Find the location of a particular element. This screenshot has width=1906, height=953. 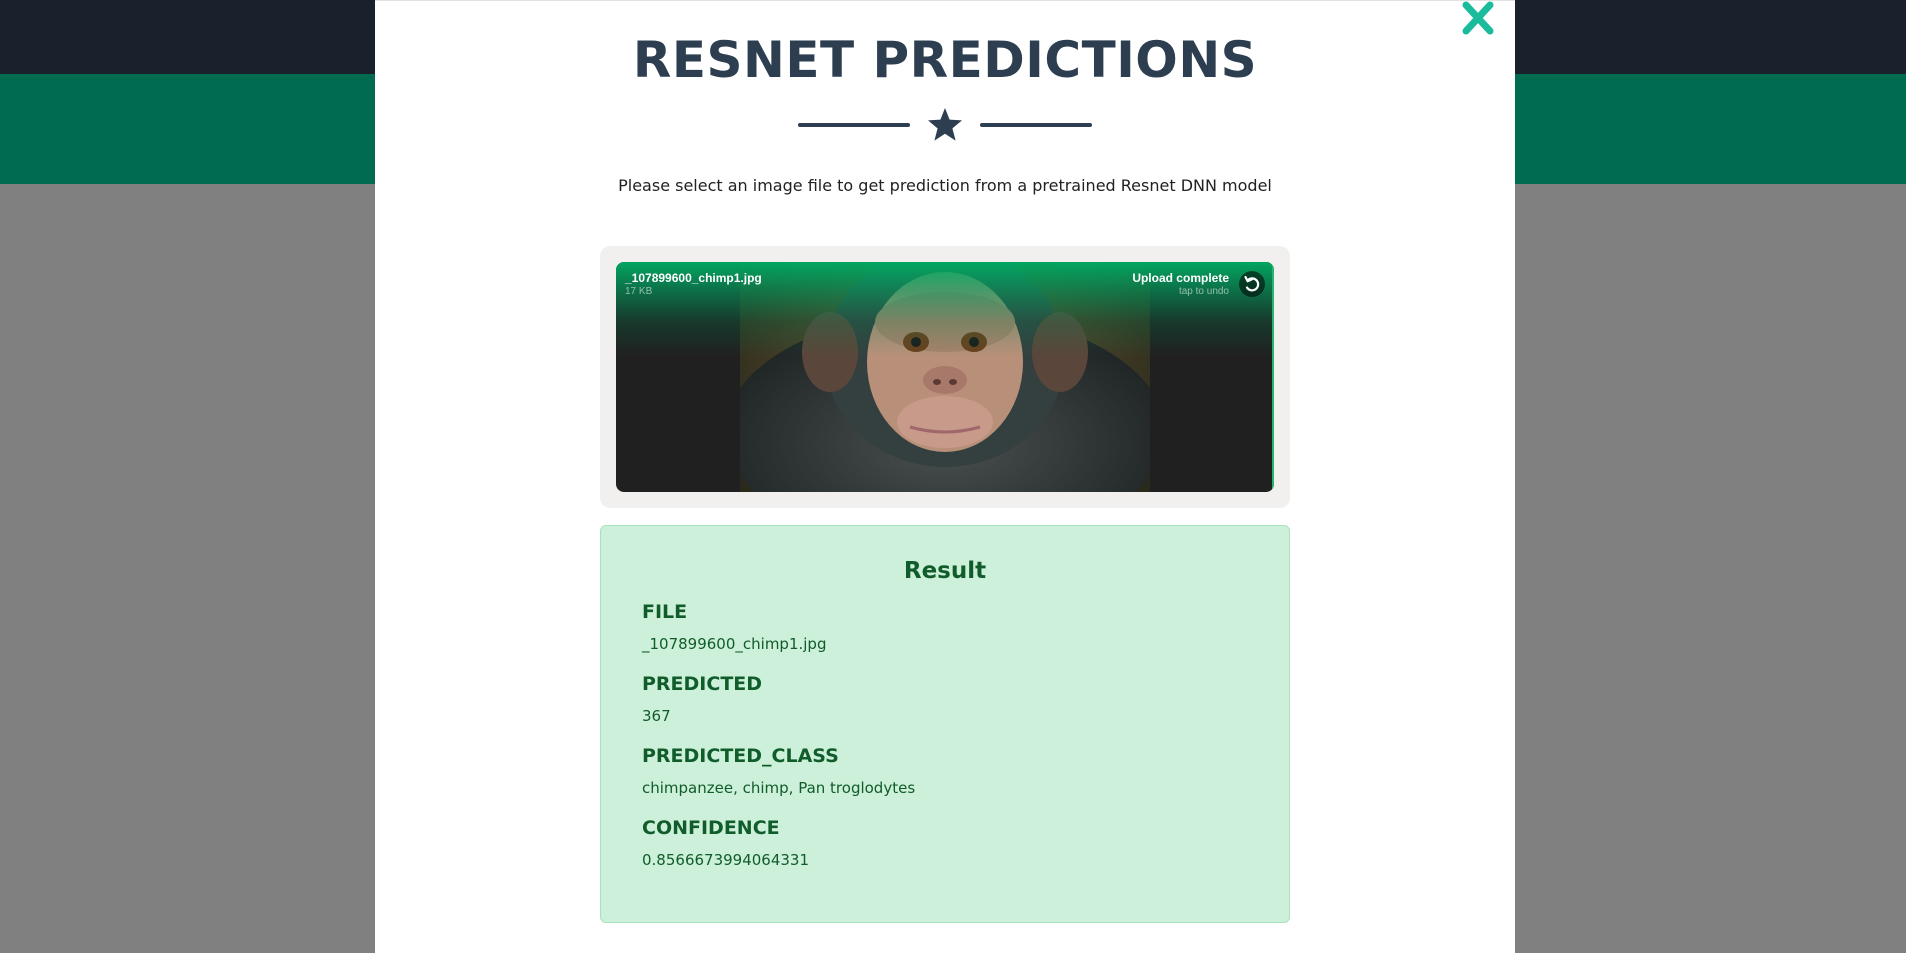

field-value: chimpanzee, chimp, Pan troglodytes is located at coordinates (779, 788).